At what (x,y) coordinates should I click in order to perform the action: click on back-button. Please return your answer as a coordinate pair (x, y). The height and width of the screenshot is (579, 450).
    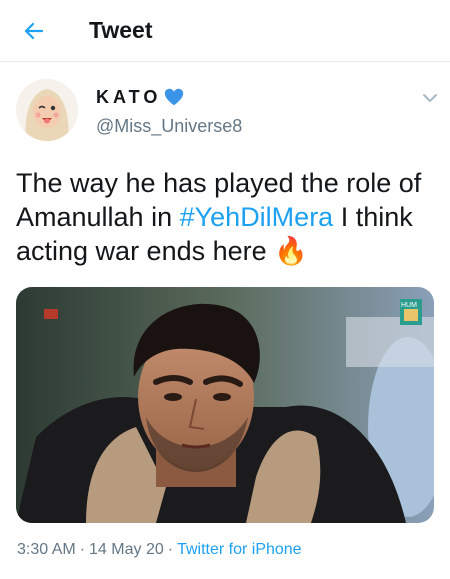
    Looking at the image, I should click on (34, 31).